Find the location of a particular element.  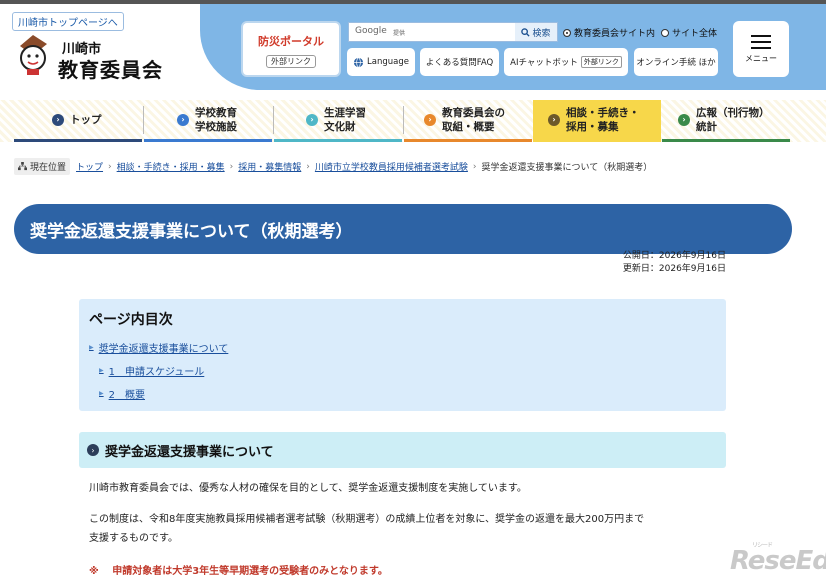

toc-item-label: 2 概要 is located at coordinates (126, 395).